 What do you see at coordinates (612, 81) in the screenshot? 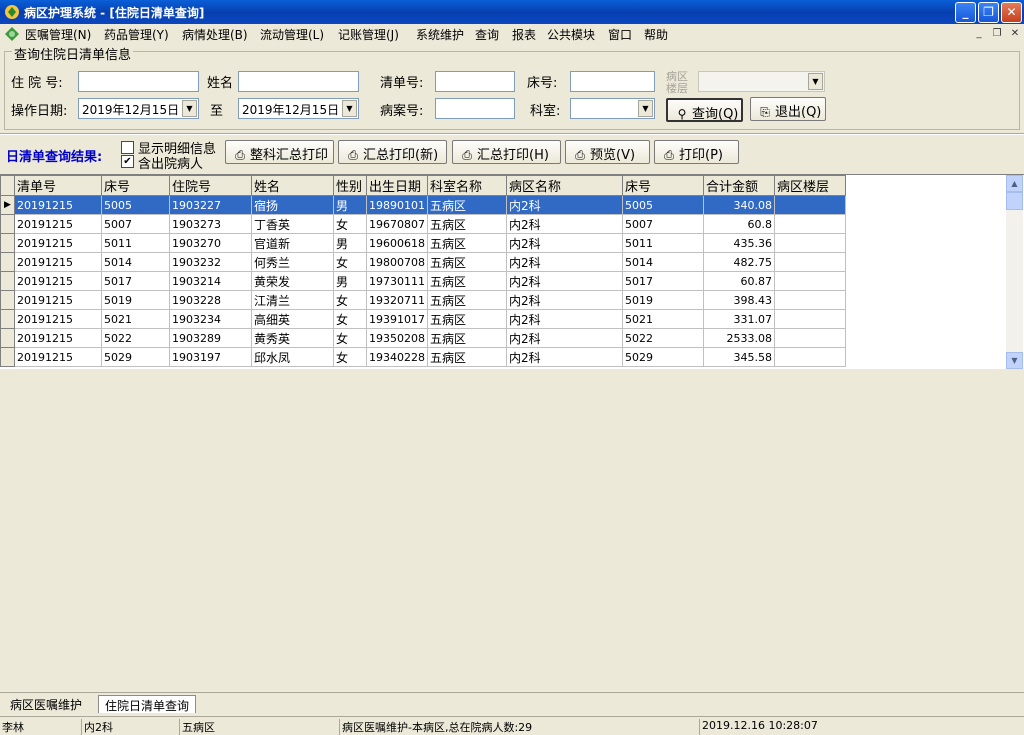
I see `bed-no-input` at bounding box center [612, 81].